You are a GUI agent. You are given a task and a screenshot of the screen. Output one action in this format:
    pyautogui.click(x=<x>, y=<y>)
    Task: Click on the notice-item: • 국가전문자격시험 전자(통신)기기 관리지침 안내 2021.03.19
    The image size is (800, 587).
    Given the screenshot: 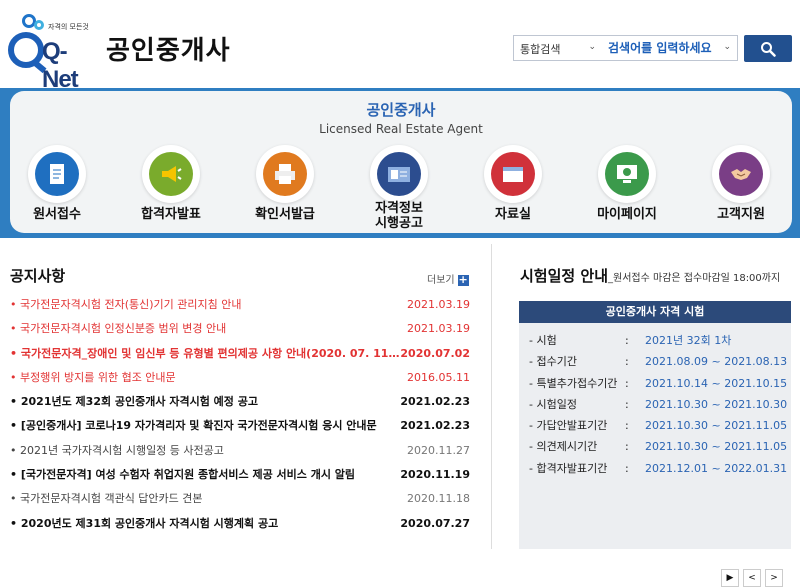 What is the action you would take?
    pyautogui.click(x=240, y=308)
    